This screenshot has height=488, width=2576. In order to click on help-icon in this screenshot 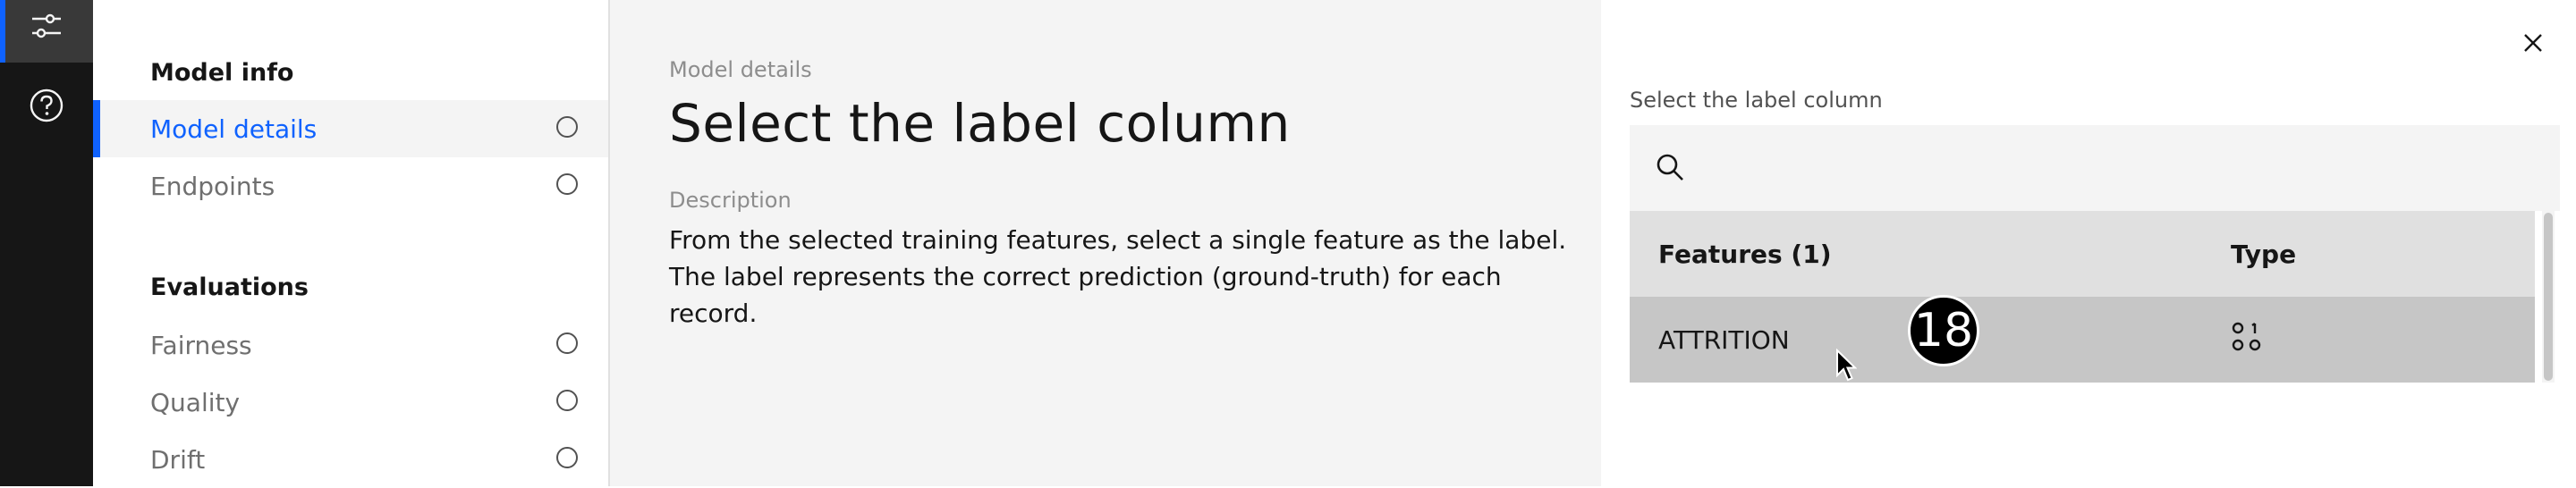, I will do `click(46, 108)`.